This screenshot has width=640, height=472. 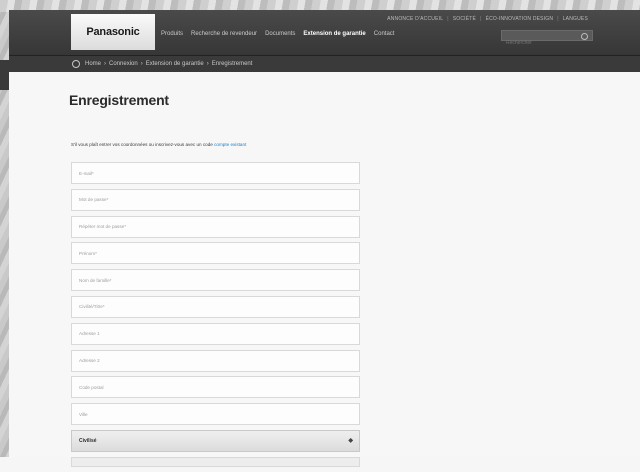 I want to click on civility-select-value: Civilisé, so click(x=88, y=440).